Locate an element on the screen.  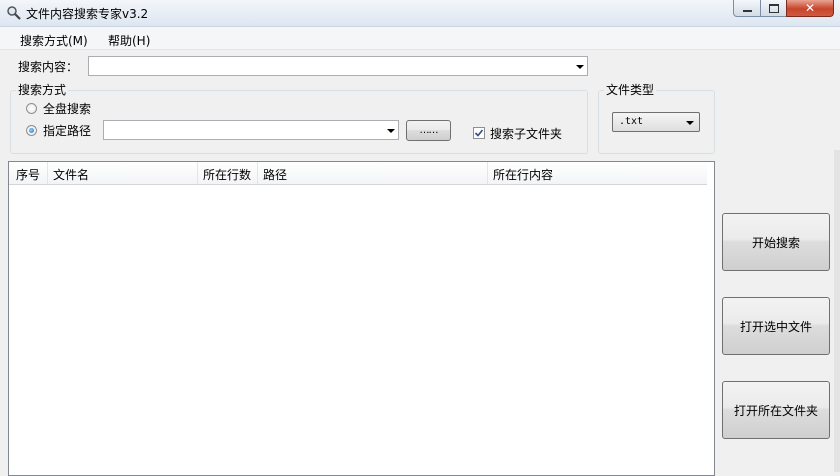
search-content-combobox is located at coordinates (338, 66).